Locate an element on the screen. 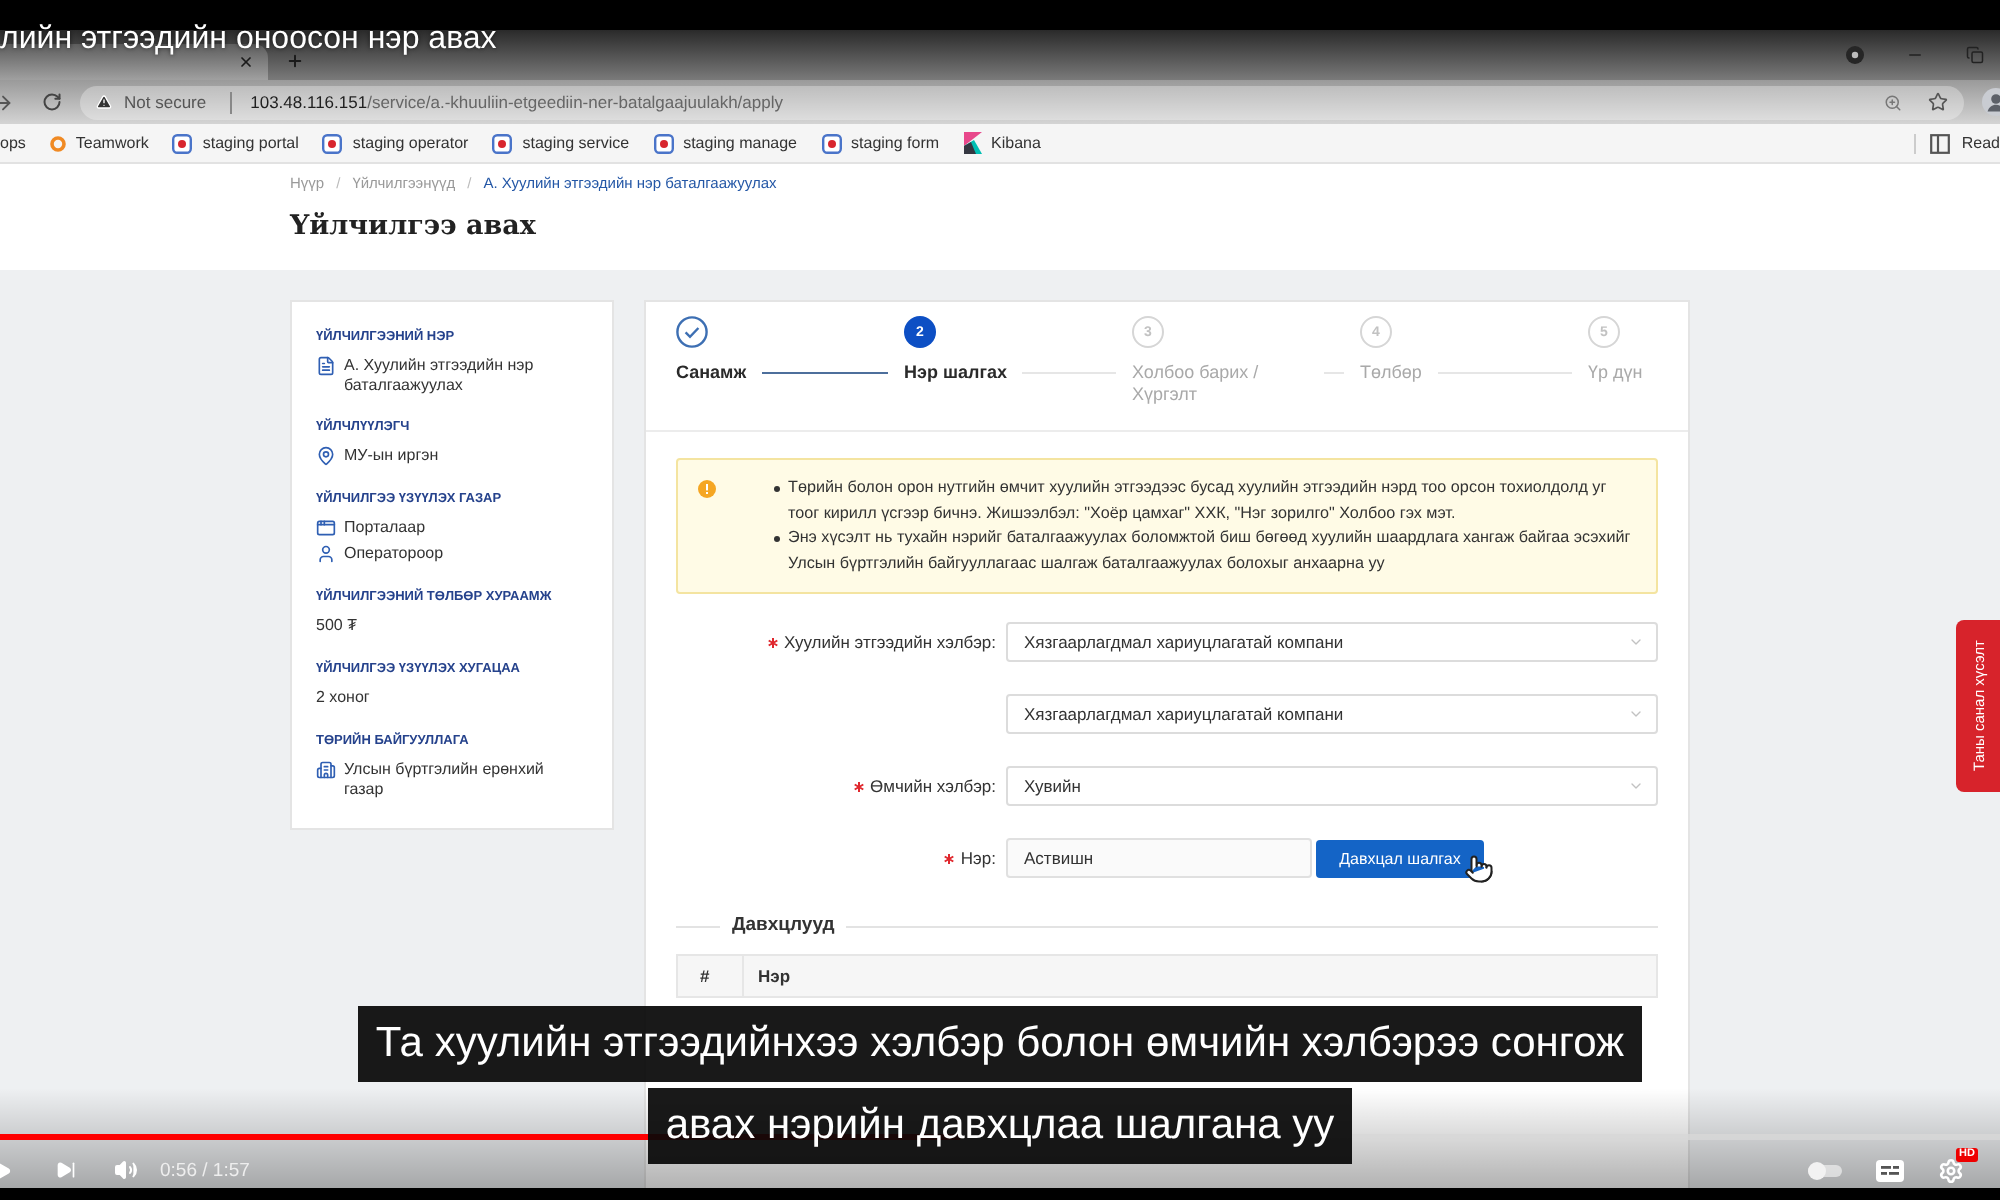  document-icon is located at coordinates (326, 366).